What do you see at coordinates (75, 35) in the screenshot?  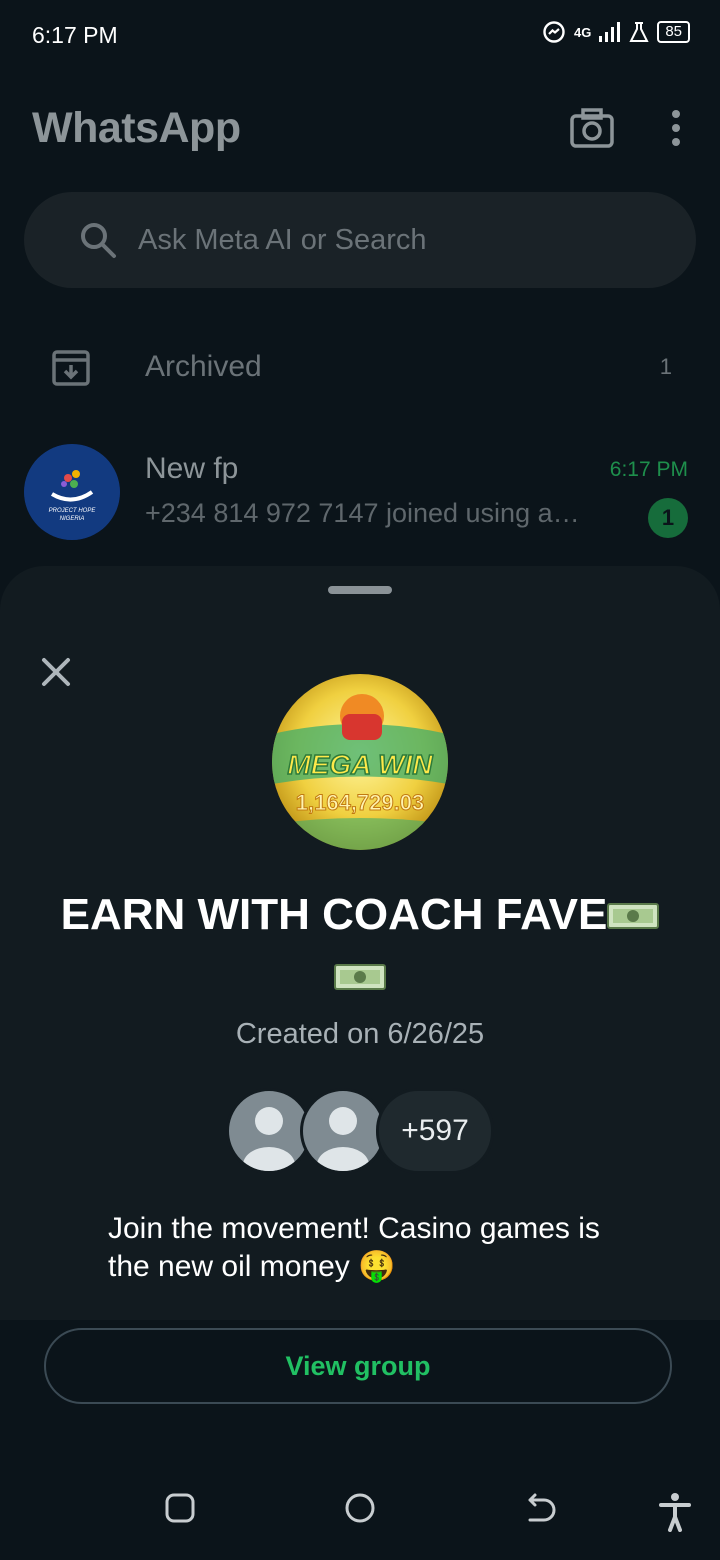 I see `status-time: 6:17 PM` at bounding box center [75, 35].